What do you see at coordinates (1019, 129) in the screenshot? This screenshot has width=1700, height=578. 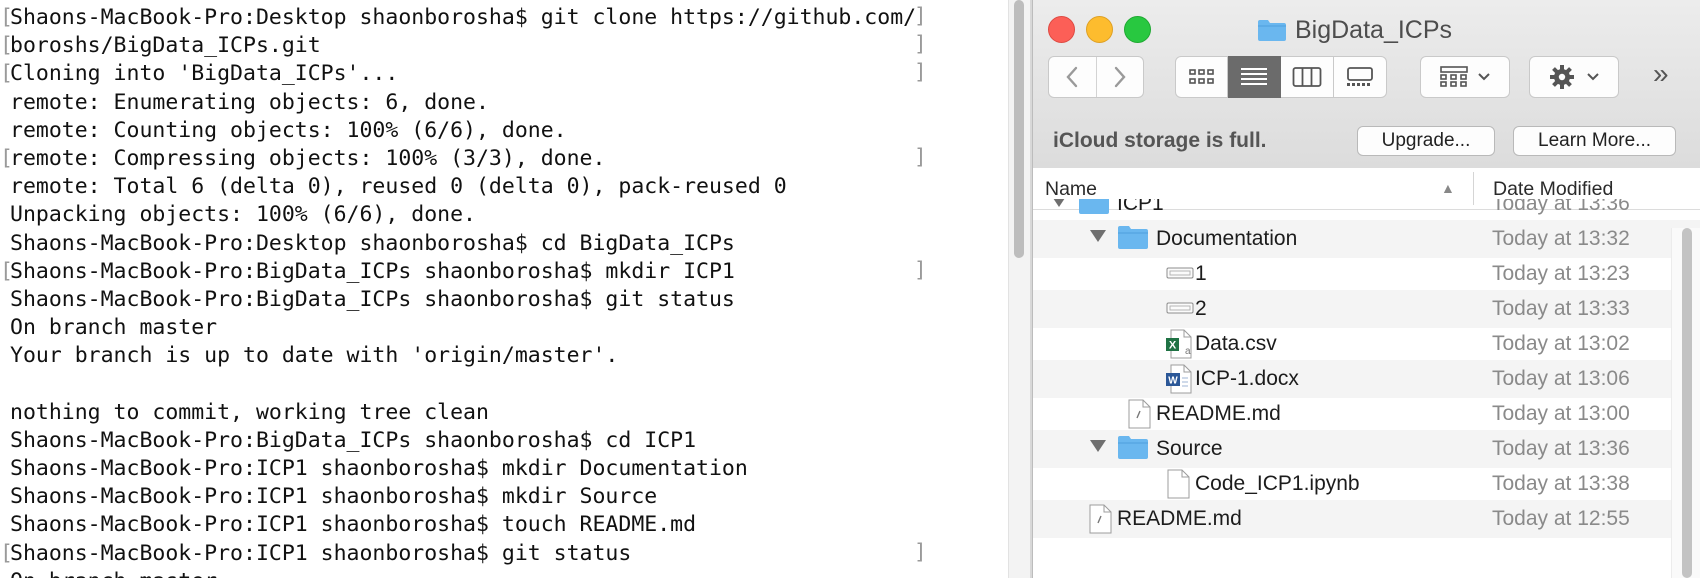 I see `terminal-scroll-thumb` at bounding box center [1019, 129].